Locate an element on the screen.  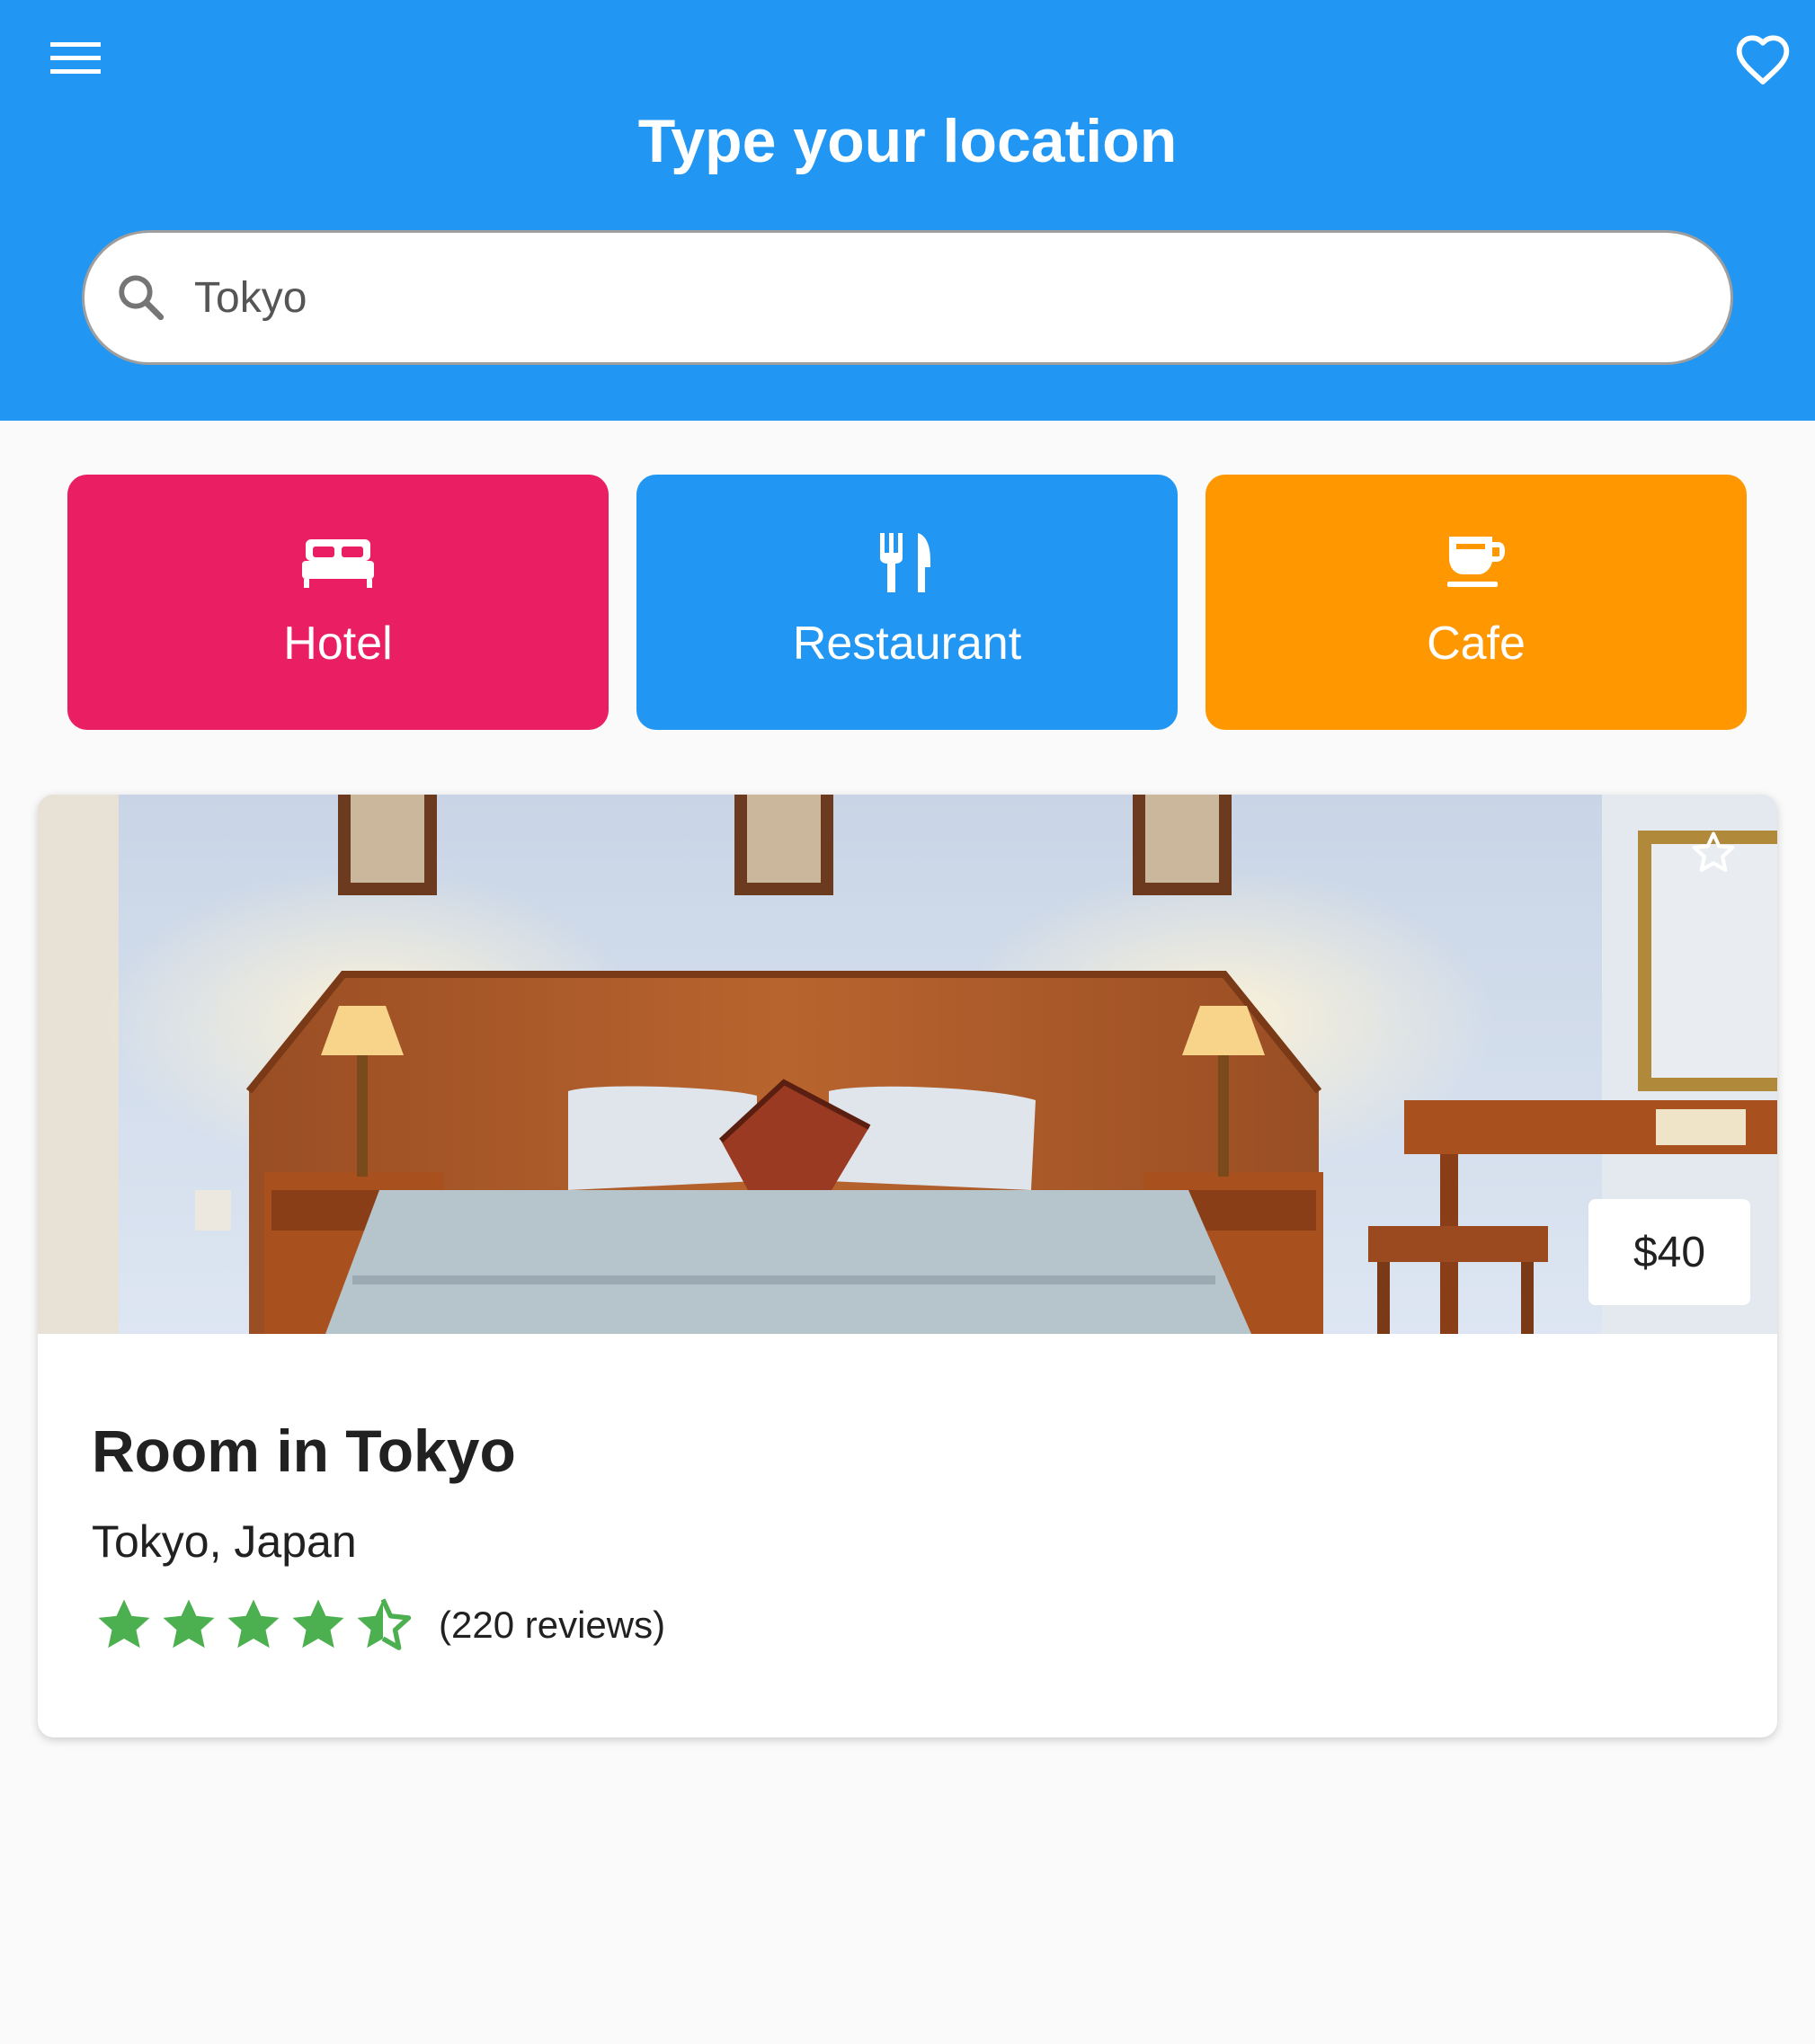
heart-outline-icon is located at coordinates (1763, 59).